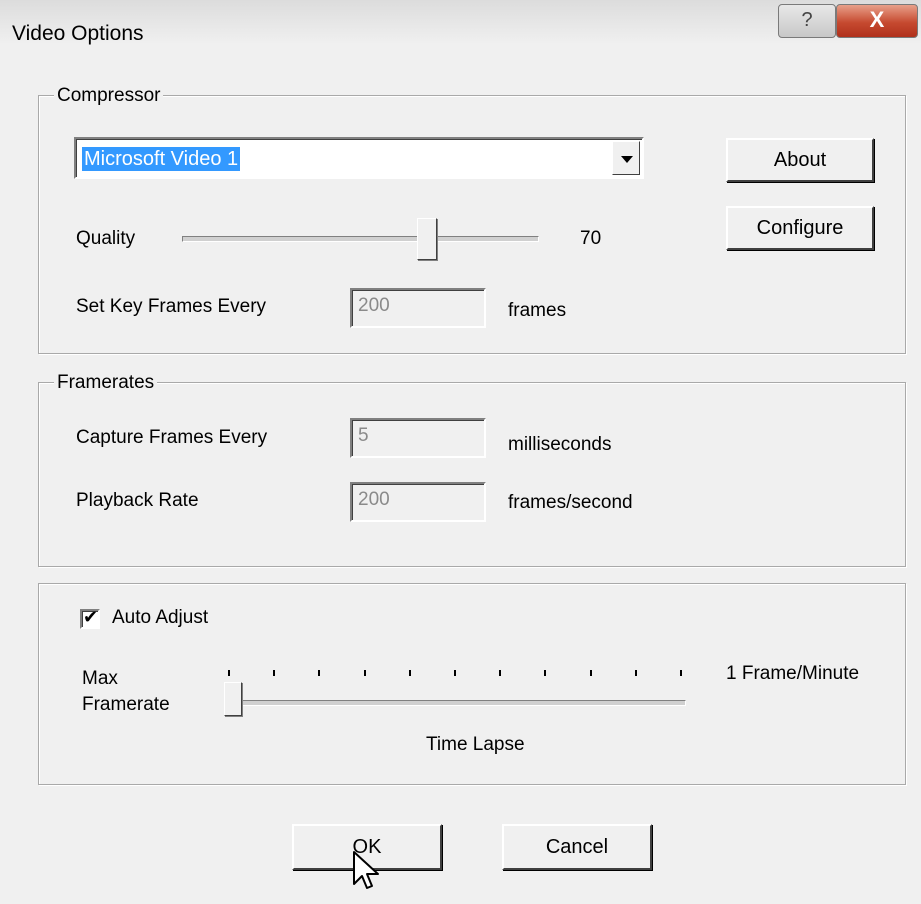 This screenshot has height=904, width=921. What do you see at coordinates (418, 308) in the screenshot?
I see `keyframe-input: 200` at bounding box center [418, 308].